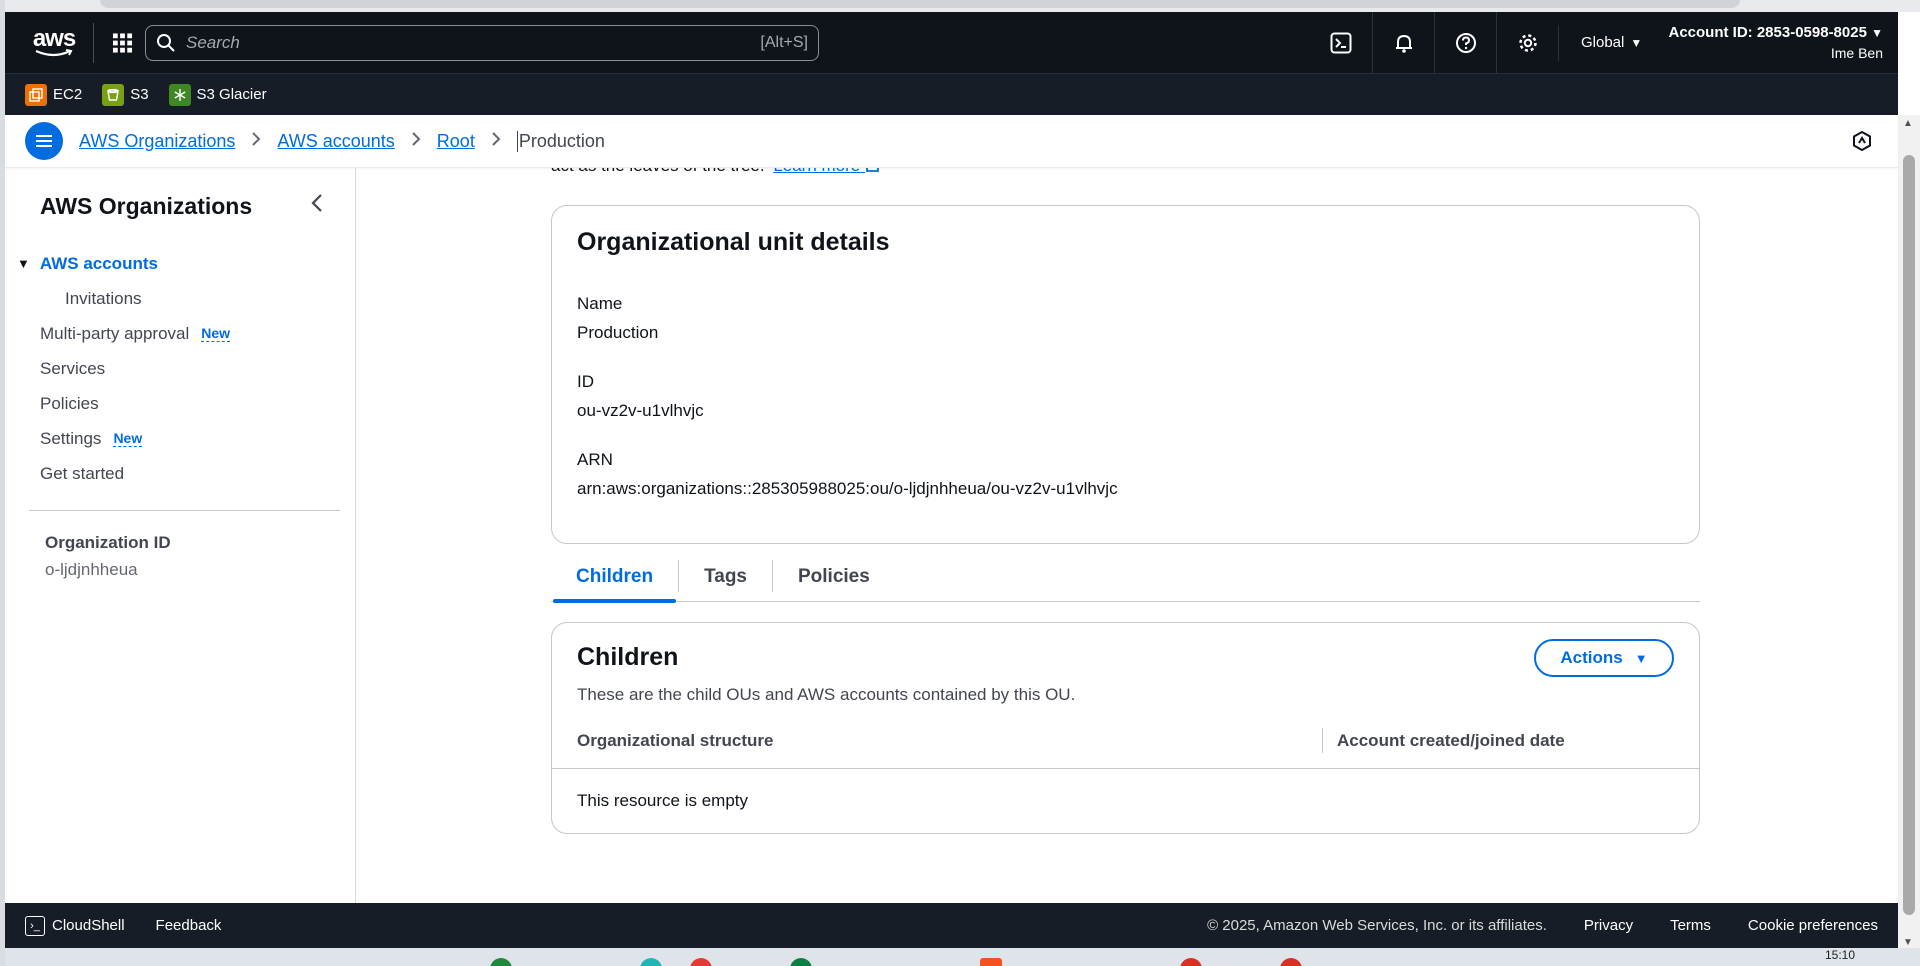 This screenshot has height=966, width=1920. What do you see at coordinates (1862, 143) in the screenshot?
I see `info-panel-button` at bounding box center [1862, 143].